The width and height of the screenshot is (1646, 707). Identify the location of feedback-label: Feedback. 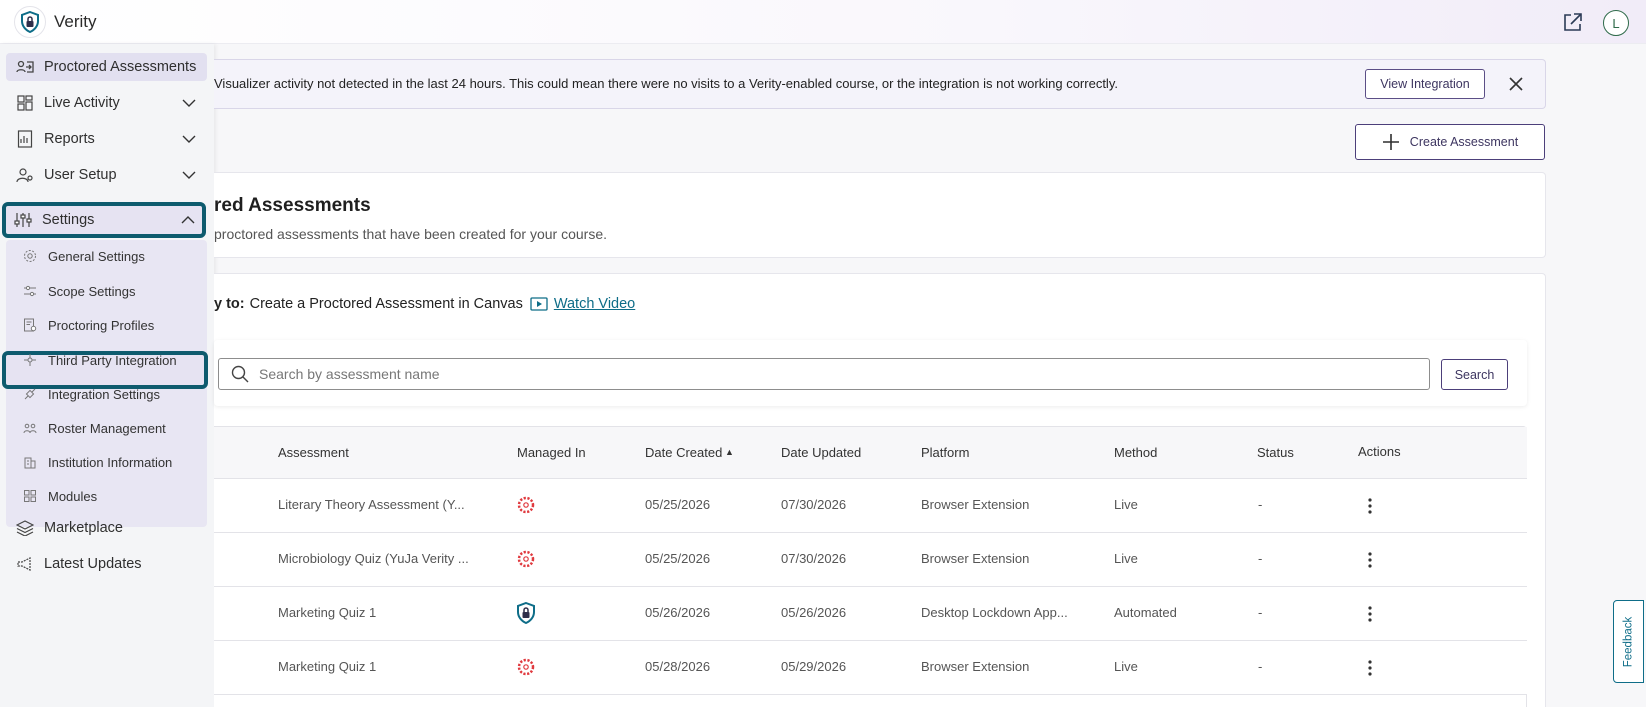
(1628, 641).